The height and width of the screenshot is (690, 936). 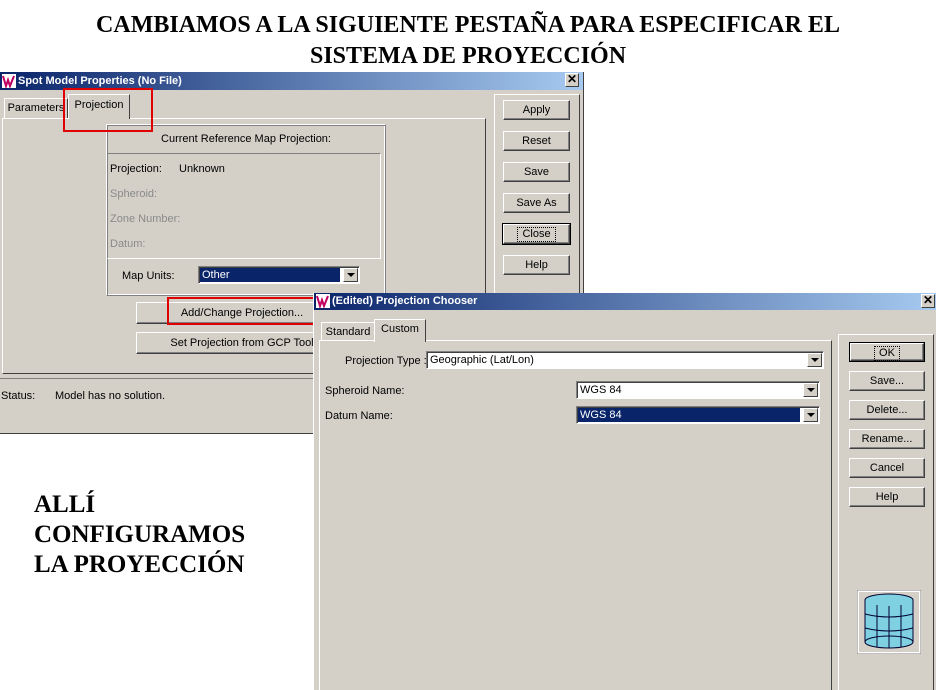 I want to click on close-button-label: Close, so click(x=536, y=234).